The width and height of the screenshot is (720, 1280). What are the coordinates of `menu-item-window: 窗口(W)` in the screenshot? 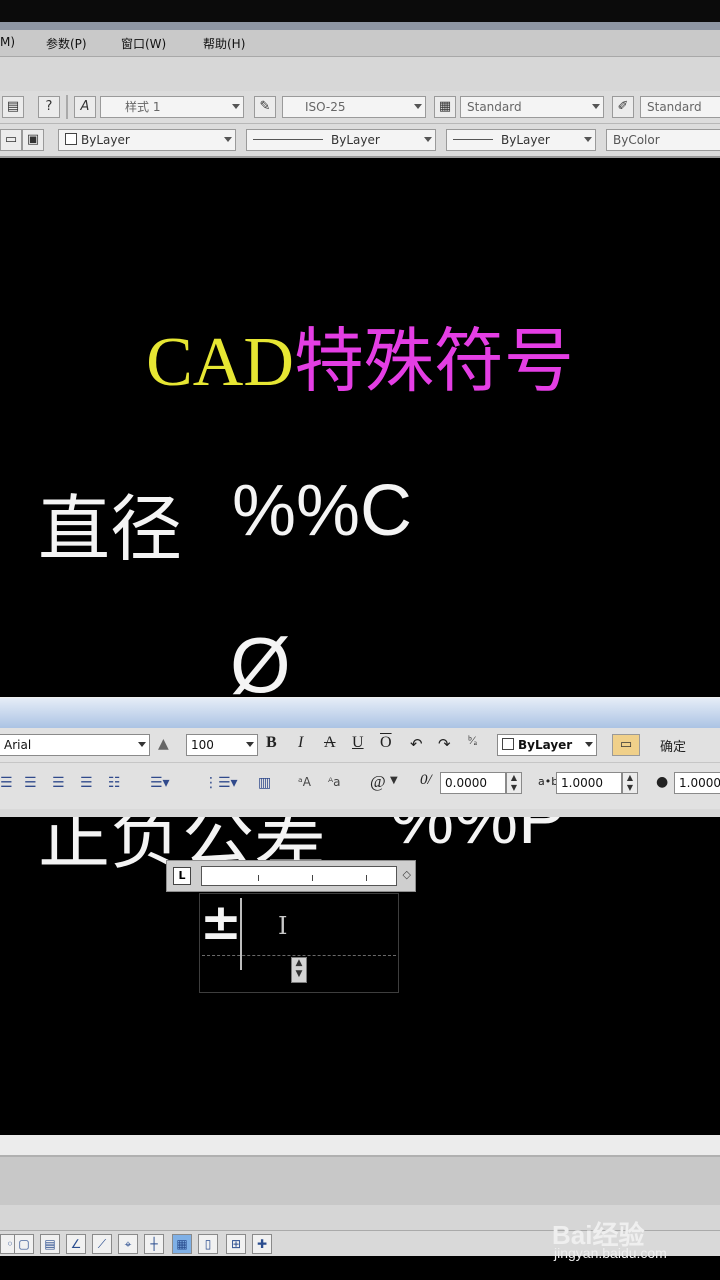 It's located at (143, 43).